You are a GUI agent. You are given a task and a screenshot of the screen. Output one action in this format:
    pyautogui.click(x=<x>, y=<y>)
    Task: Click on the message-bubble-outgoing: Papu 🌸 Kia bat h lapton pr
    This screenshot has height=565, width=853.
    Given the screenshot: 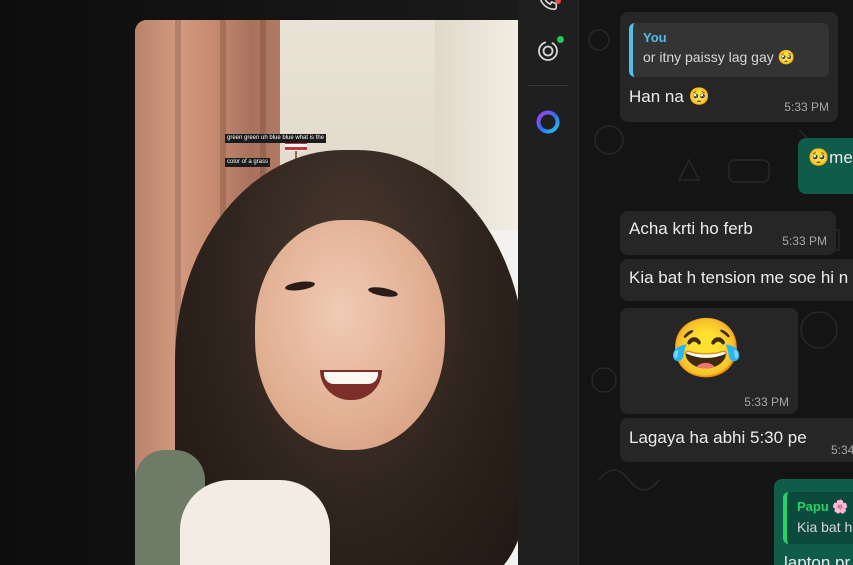 What is the action you would take?
    pyautogui.click(x=813, y=522)
    